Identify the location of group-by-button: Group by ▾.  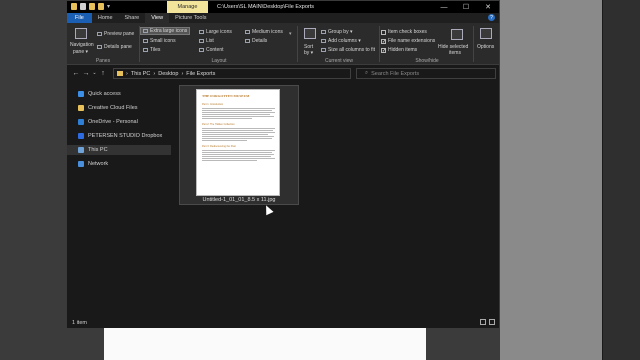
(336, 32).